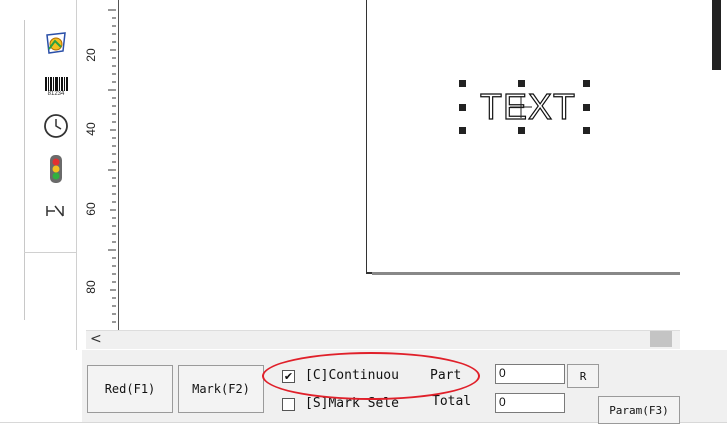  What do you see at coordinates (91, 209) in the screenshot?
I see `ruler-label-60: 60` at bounding box center [91, 209].